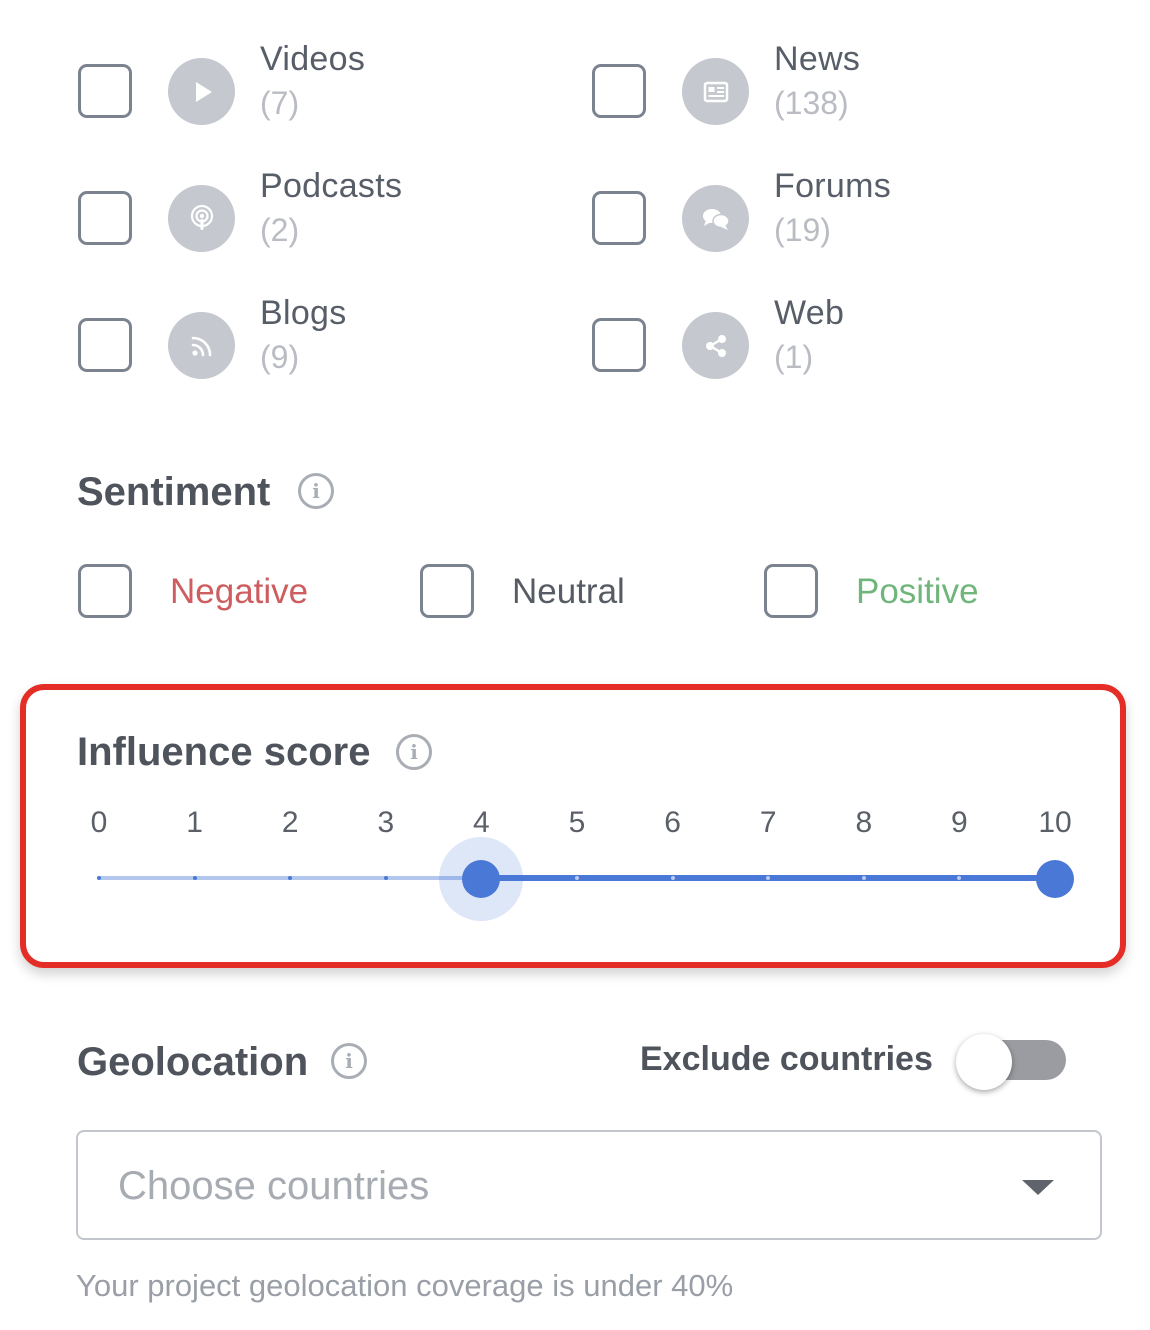 This screenshot has height=1330, width=1150. Describe the element at coordinates (1055, 822) in the screenshot. I see `slider-tick-label: 10` at that location.